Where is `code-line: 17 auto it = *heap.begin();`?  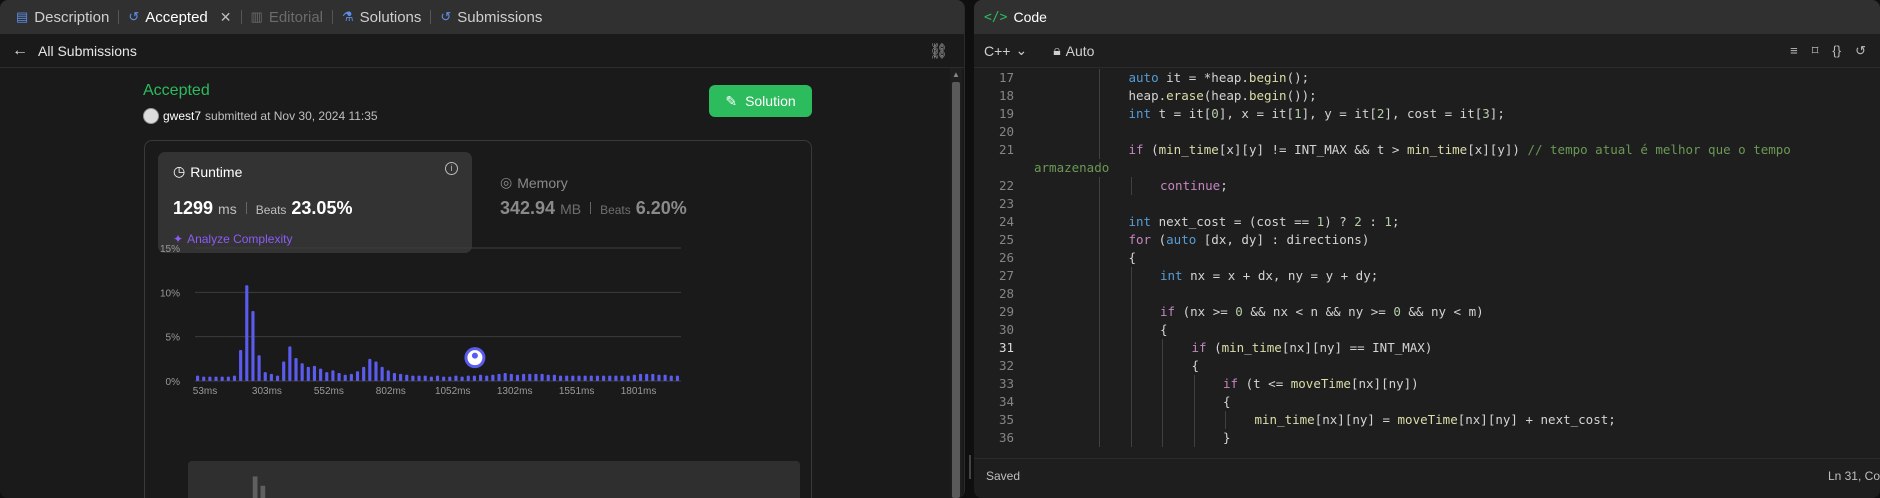
code-line: 17 auto it = *heap.begin(); is located at coordinates (1419, 78).